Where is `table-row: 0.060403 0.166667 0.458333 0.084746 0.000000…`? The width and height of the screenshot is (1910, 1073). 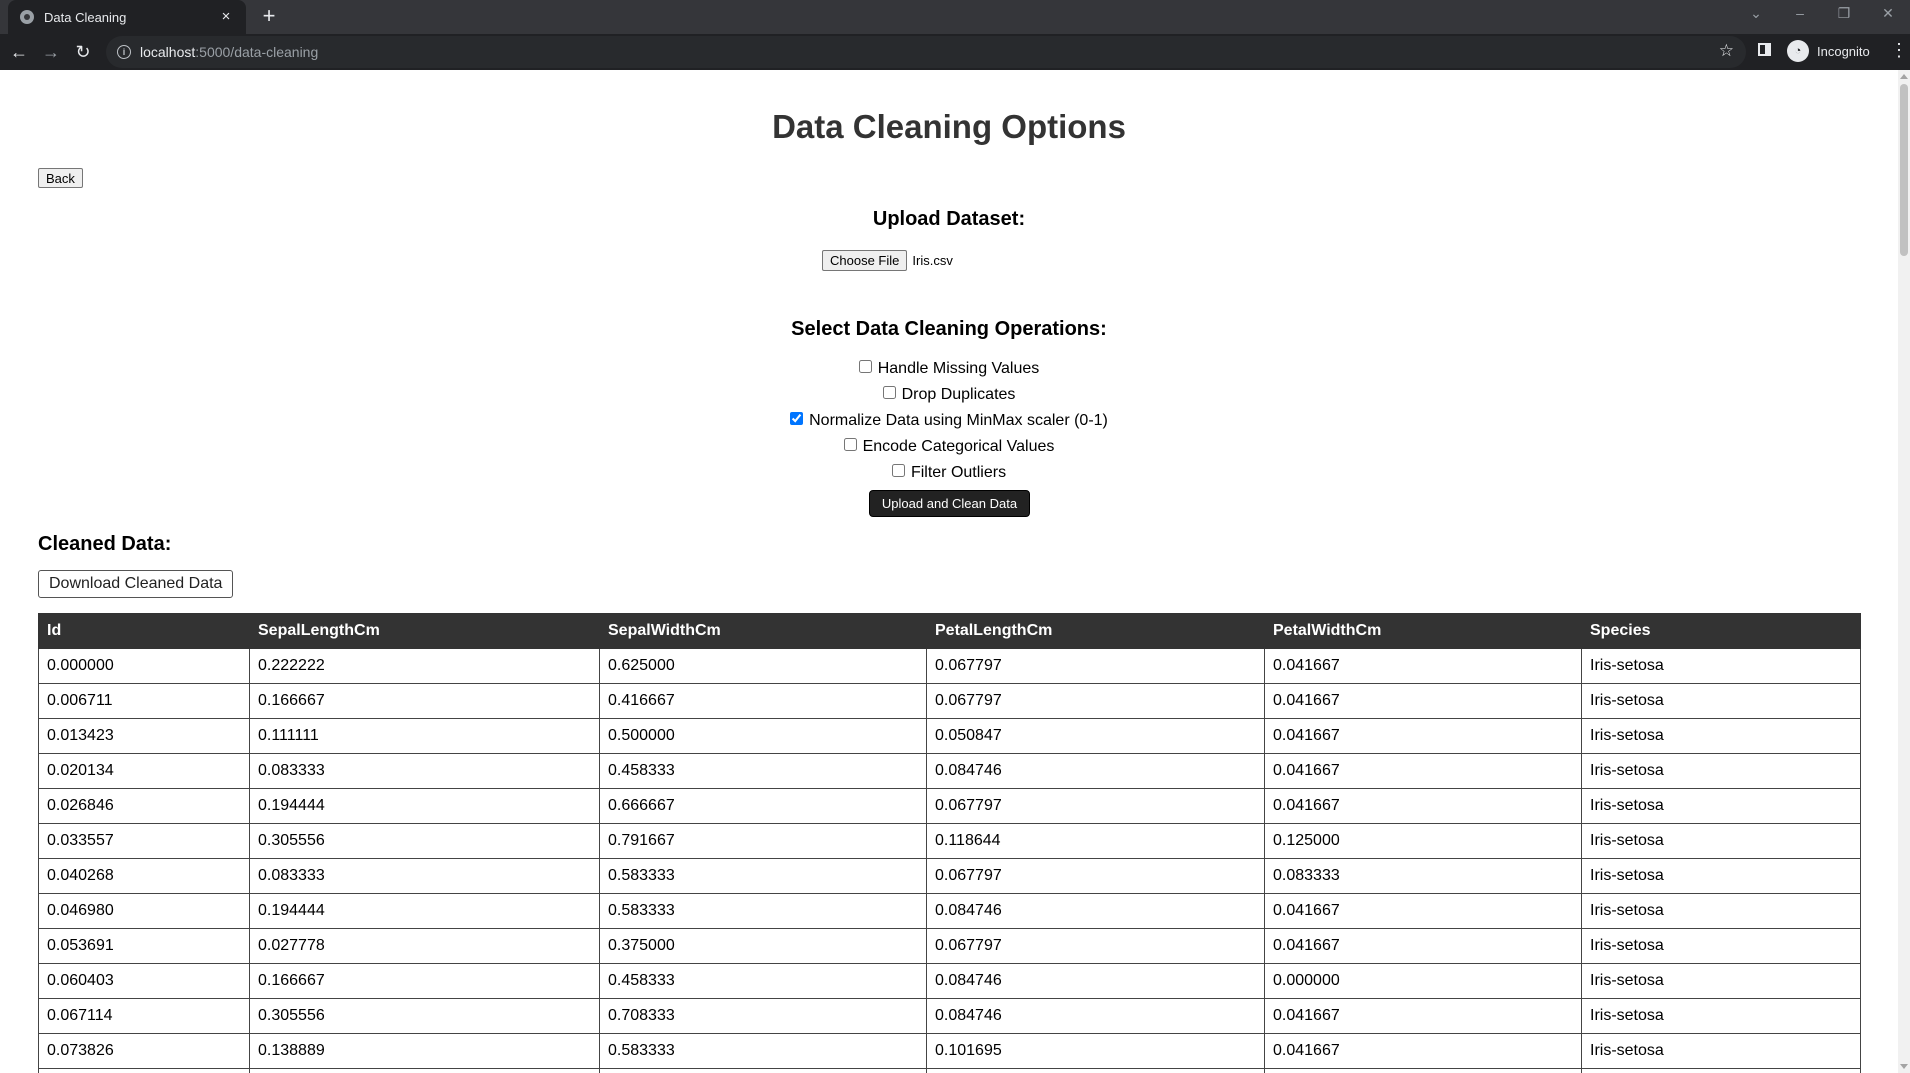 table-row: 0.060403 0.166667 0.458333 0.084746 0.000000… is located at coordinates (949, 981).